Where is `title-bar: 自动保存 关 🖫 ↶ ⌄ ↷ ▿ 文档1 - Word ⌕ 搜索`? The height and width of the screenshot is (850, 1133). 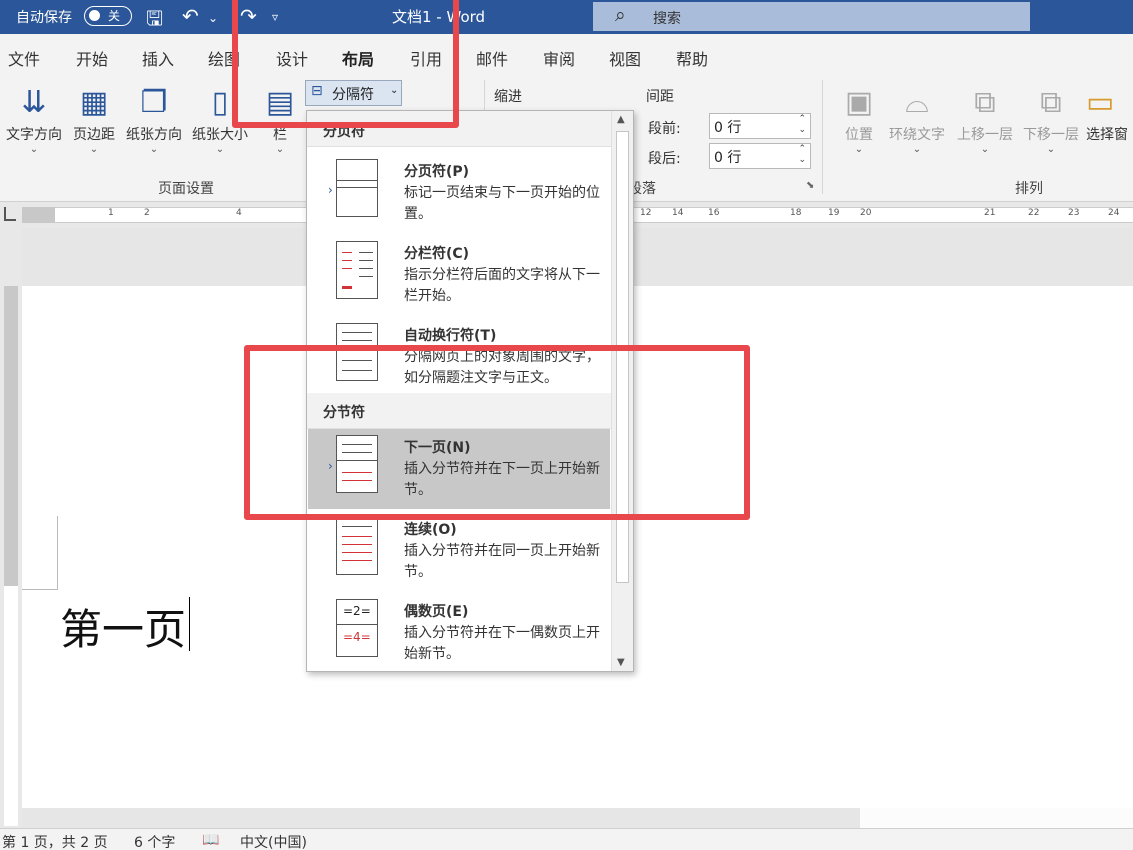
title-bar: 自动保存 关 🖫 ↶ ⌄ ↷ ▿ 文档1 - Word ⌕ 搜索 is located at coordinates (566, 17).